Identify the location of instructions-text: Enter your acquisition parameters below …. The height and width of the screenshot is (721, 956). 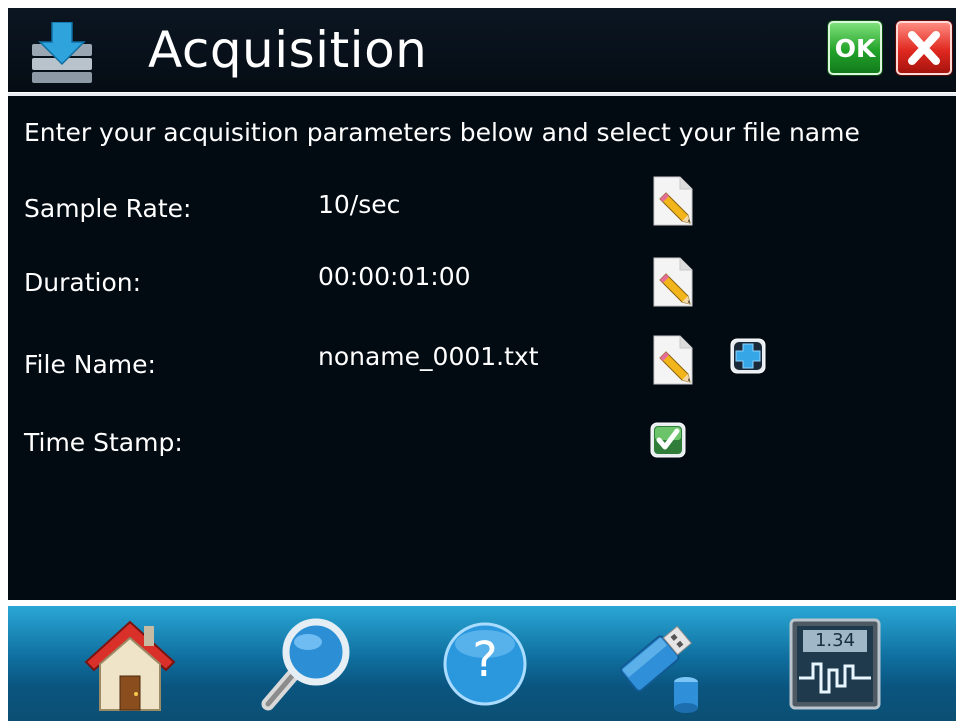
(442, 132).